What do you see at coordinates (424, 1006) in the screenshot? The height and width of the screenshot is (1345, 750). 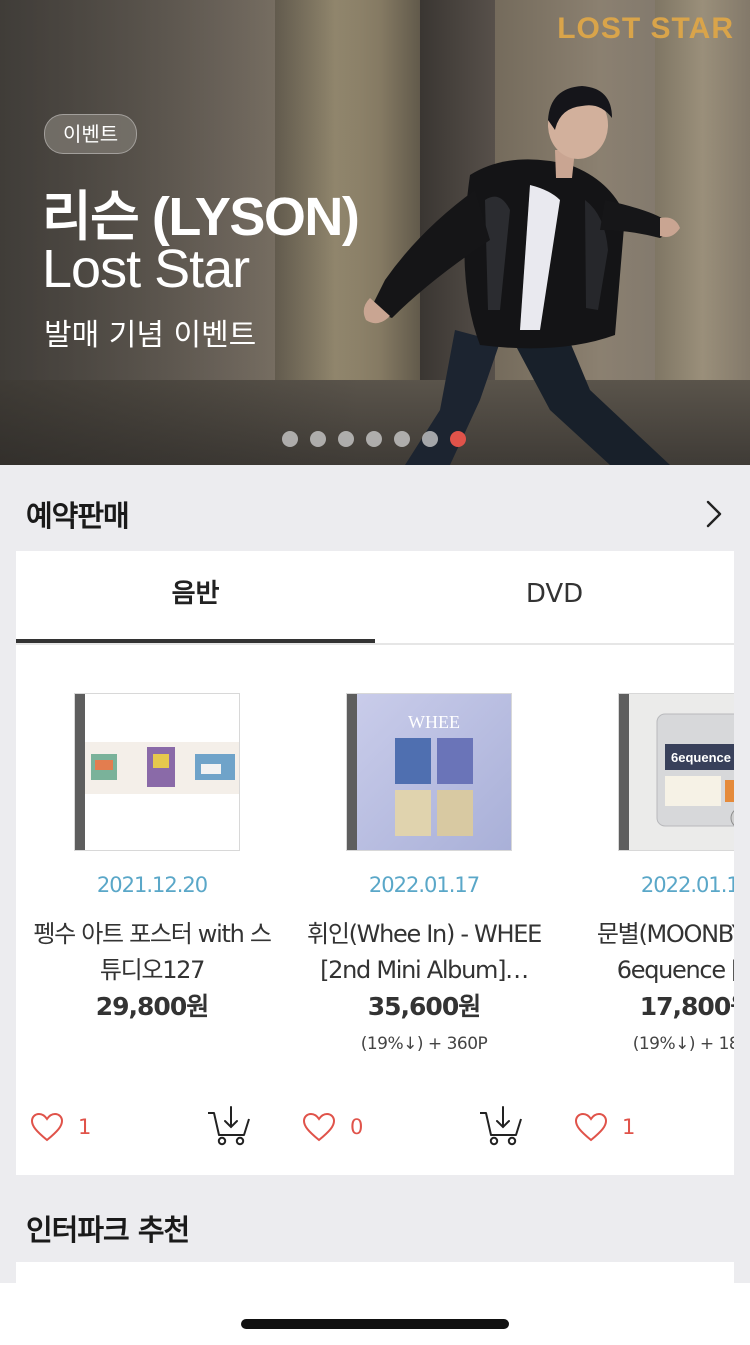 I see `product-price: 35,600원` at bounding box center [424, 1006].